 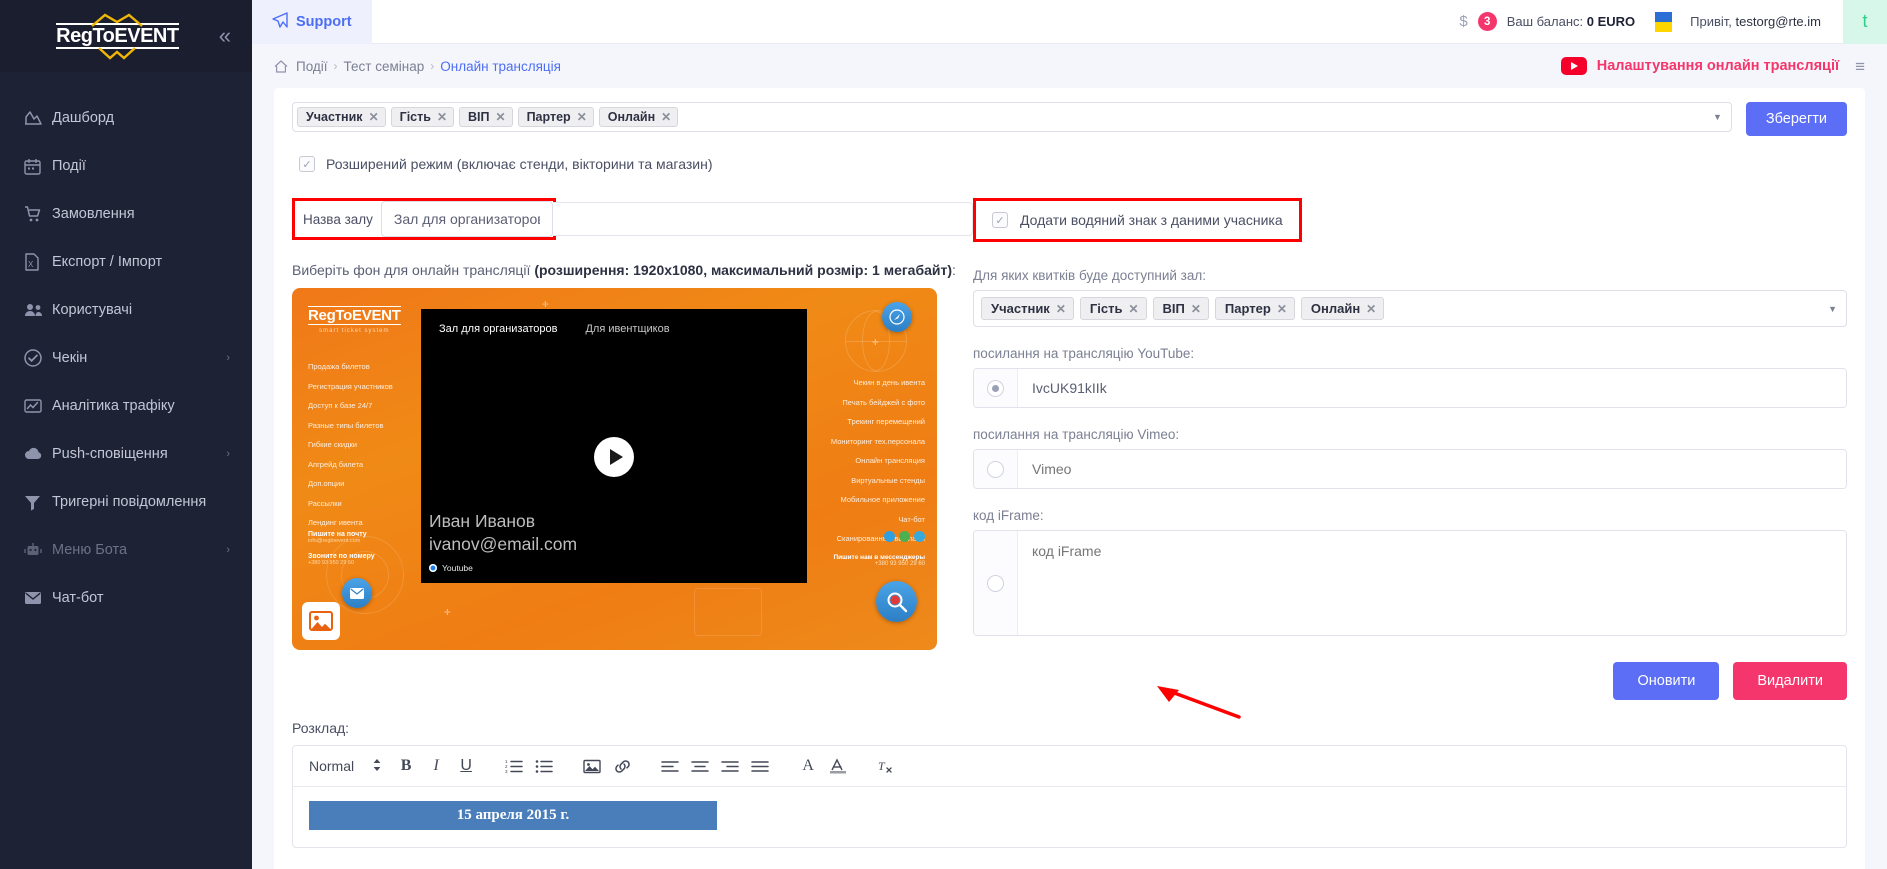 I want to click on sidebar-item-export-import: X Експорт / Імпорт, so click(x=126, y=262).